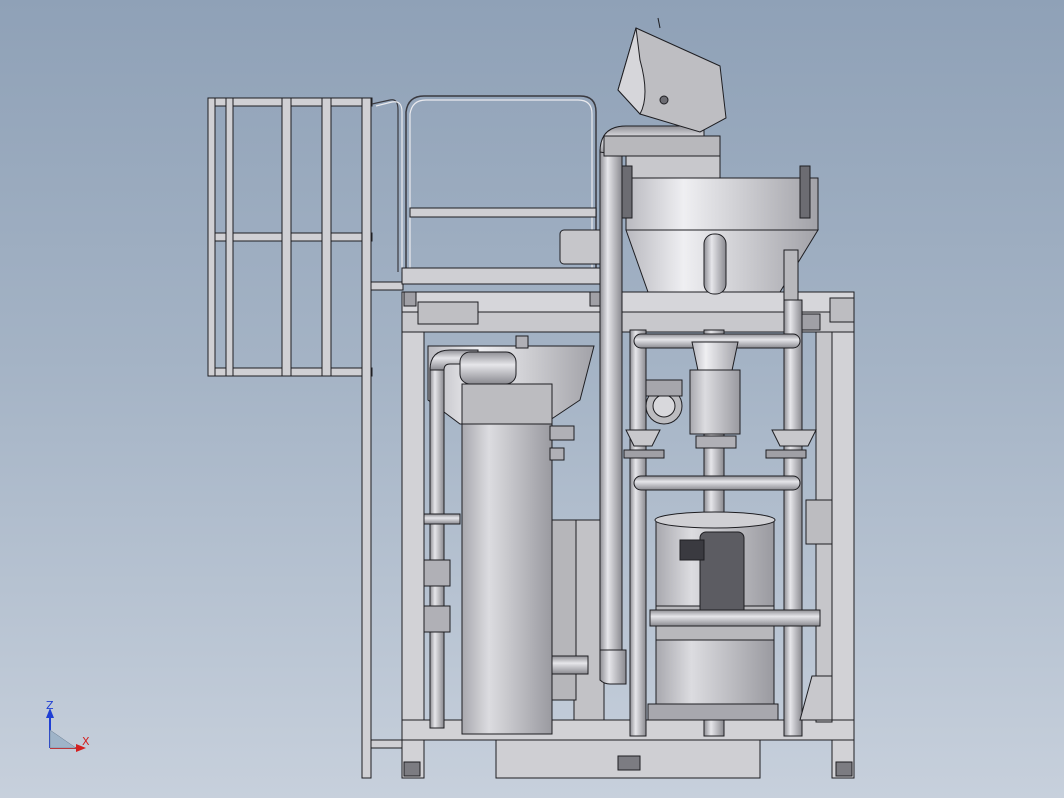 Image resolution: width=1064 pixels, height=798 pixels. I want to click on z-axis-label: Z, so click(50, 705).